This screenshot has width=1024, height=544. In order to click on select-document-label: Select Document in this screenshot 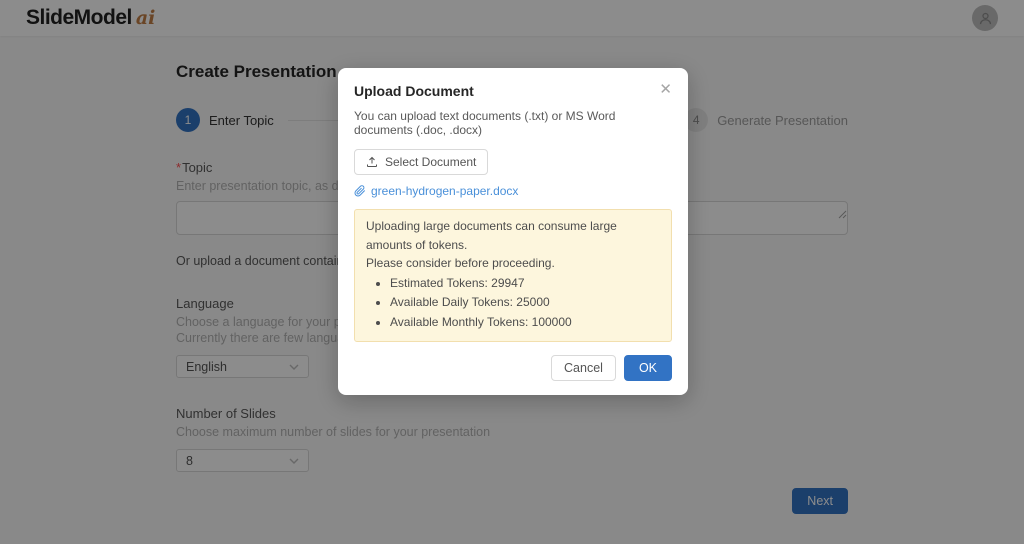, I will do `click(431, 162)`.